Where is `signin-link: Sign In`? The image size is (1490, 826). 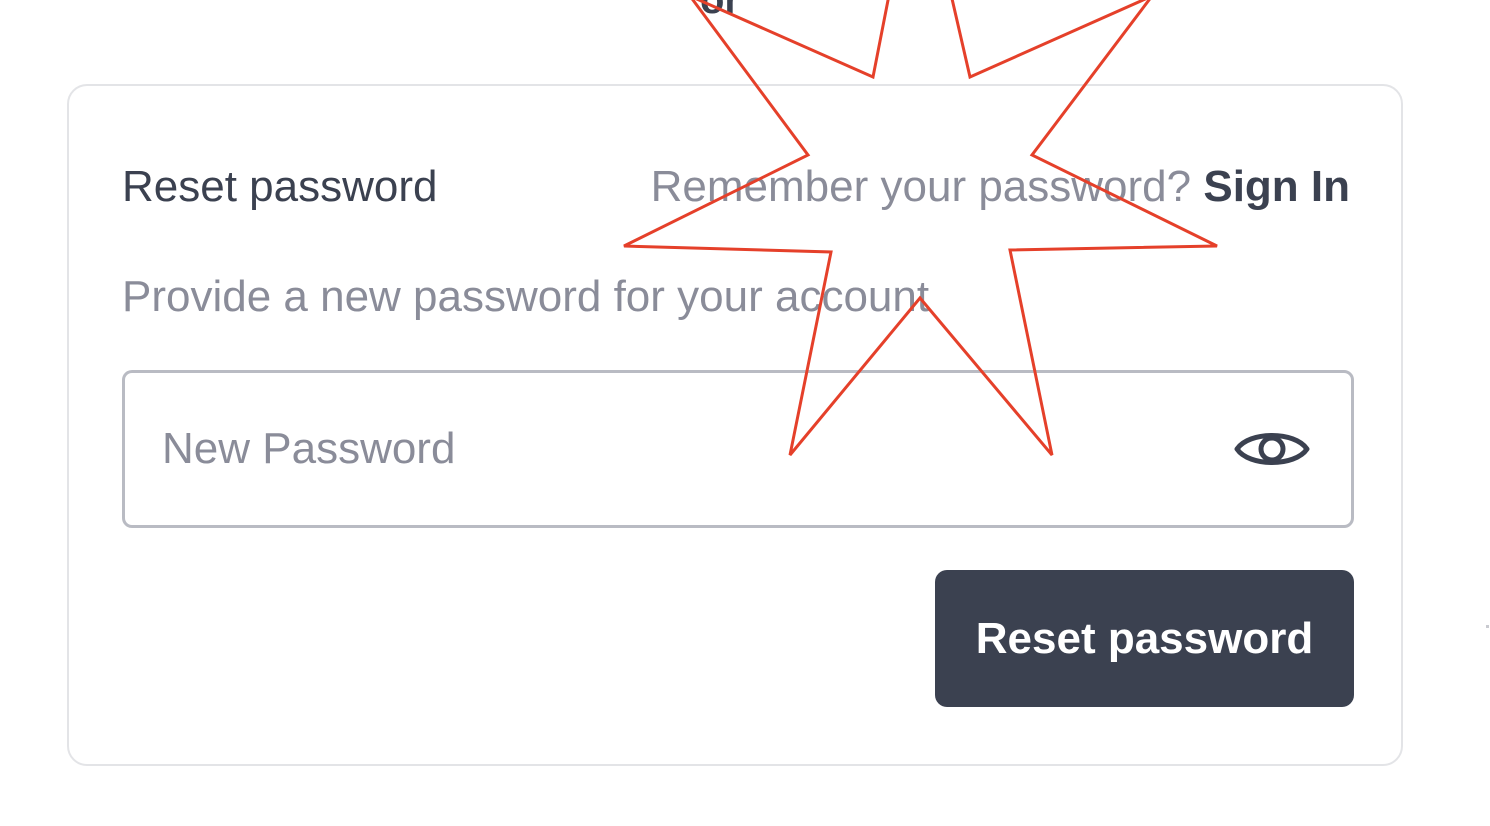
signin-link: Sign In is located at coordinates (1276, 186).